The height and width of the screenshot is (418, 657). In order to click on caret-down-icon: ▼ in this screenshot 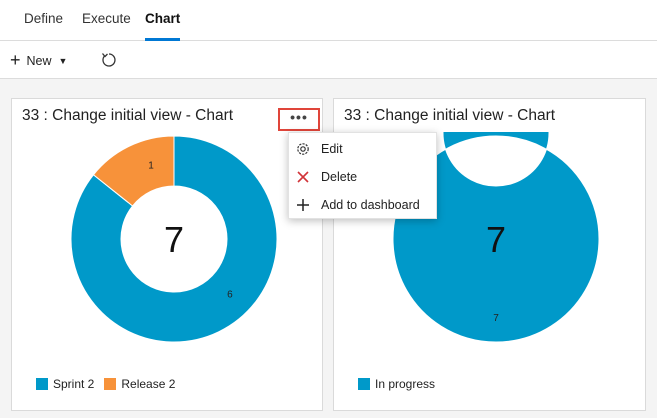, I will do `click(63, 61)`.